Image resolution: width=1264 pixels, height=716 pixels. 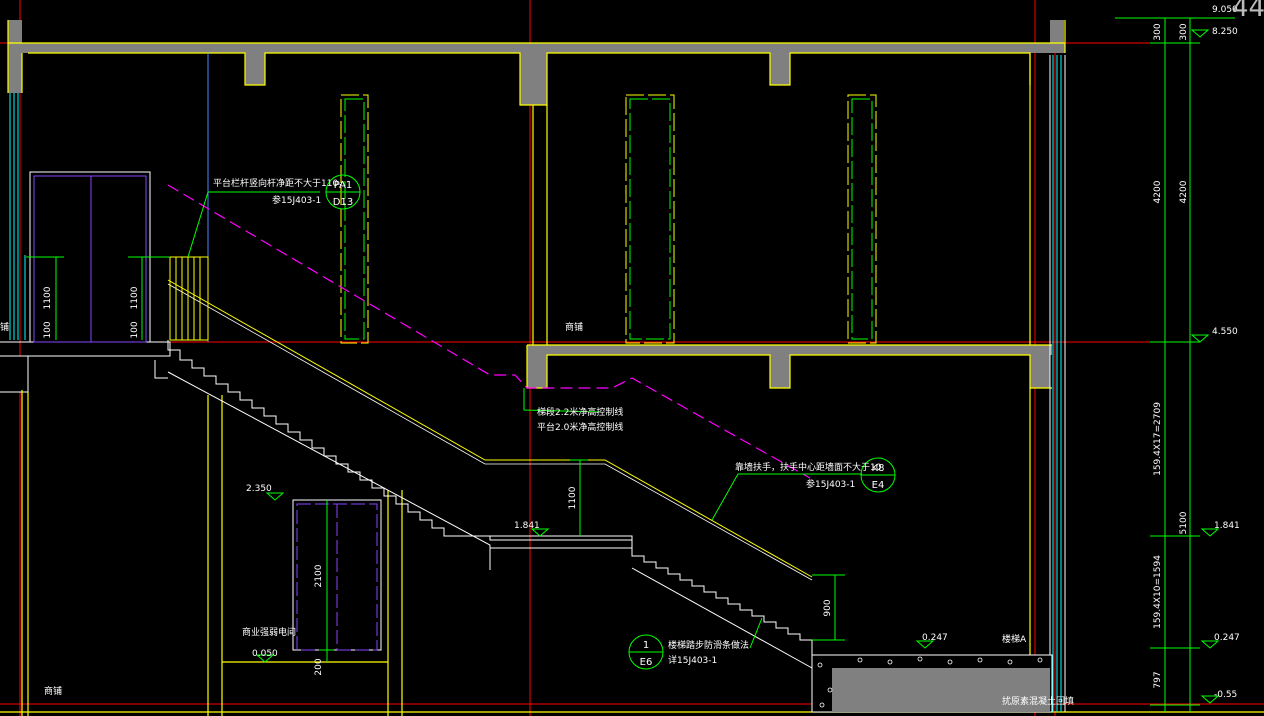 What do you see at coordinates (343, 202) in the screenshot?
I see `bubble-pa1-bottom: D13` at bounding box center [343, 202].